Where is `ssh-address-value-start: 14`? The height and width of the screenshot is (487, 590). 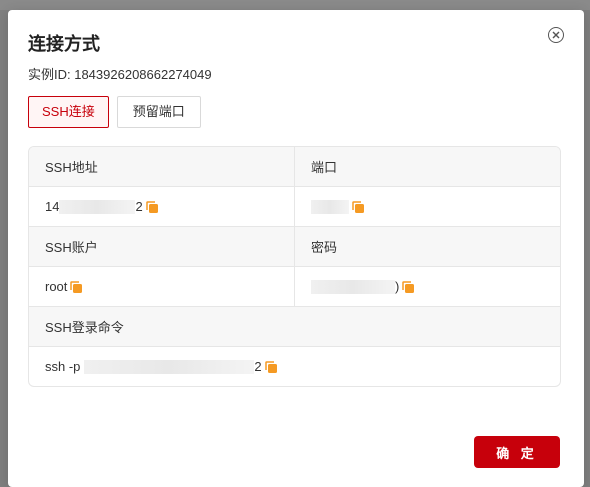
ssh-address-value-start: 14 is located at coordinates (52, 206).